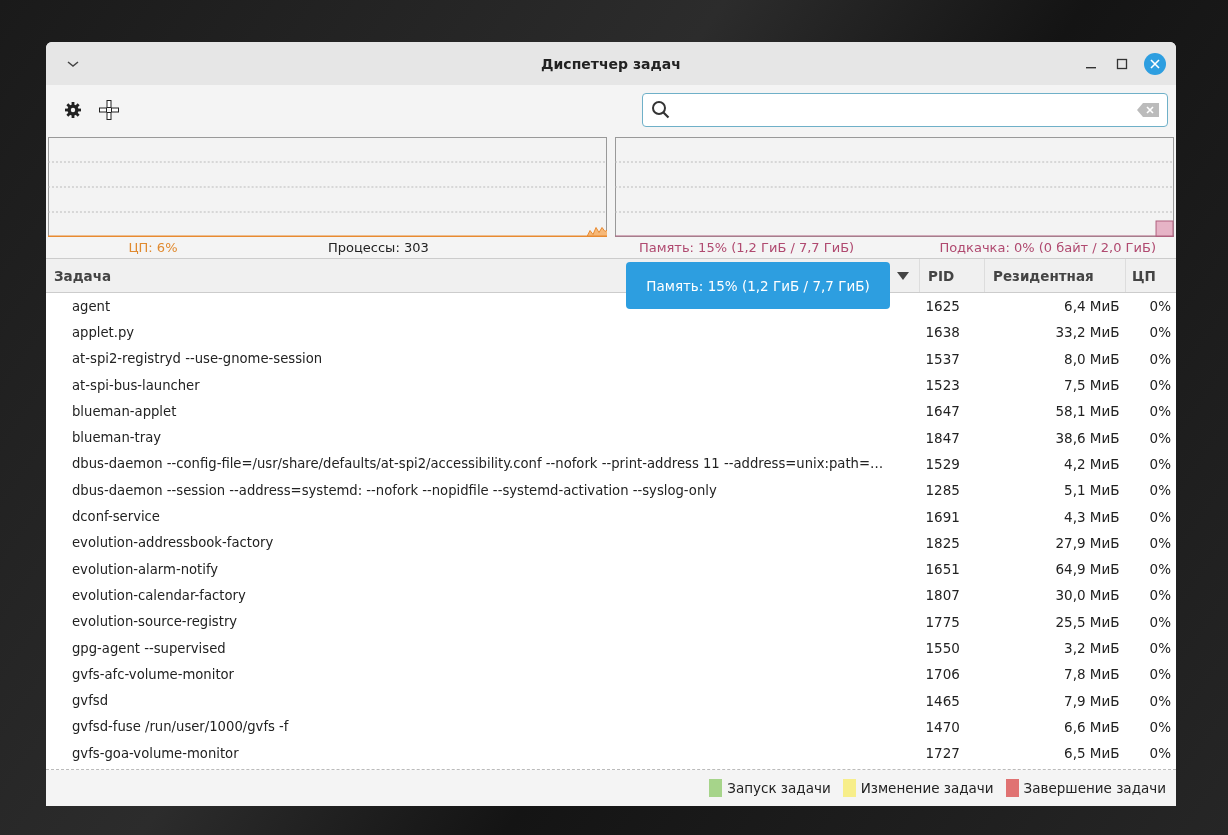 This screenshot has height=835, width=1228. I want to click on table-cell-text: dconf-service, so click(116, 517).